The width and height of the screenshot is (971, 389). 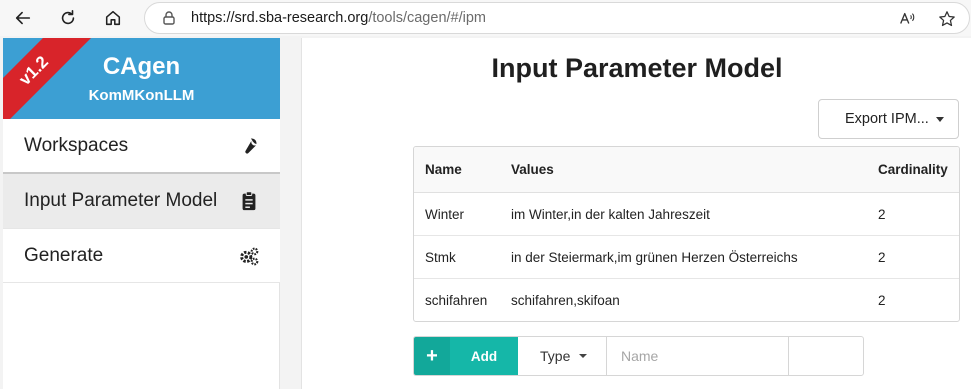 What do you see at coordinates (141, 256) in the screenshot?
I see `sidebar-item-generate: Generate` at bounding box center [141, 256].